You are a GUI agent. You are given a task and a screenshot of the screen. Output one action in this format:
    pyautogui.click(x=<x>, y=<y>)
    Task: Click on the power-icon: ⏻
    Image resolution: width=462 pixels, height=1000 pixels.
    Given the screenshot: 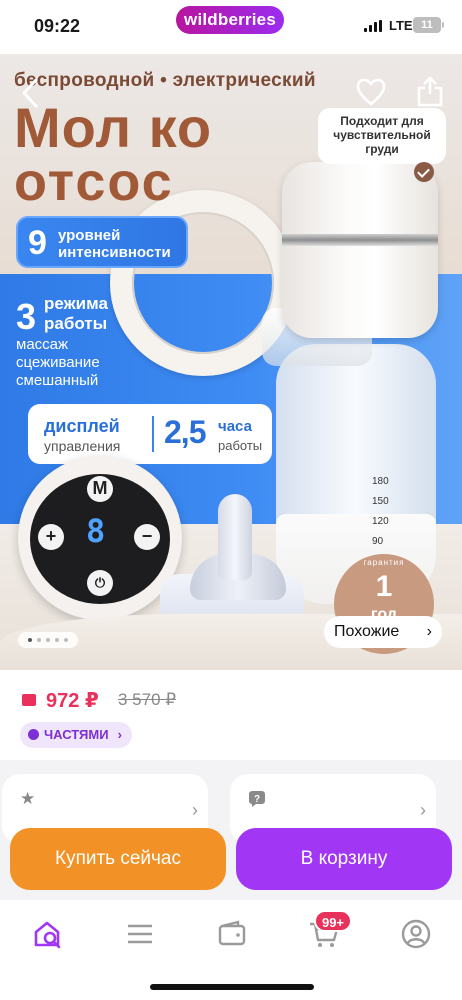 What is the action you would take?
    pyautogui.click(x=100, y=583)
    